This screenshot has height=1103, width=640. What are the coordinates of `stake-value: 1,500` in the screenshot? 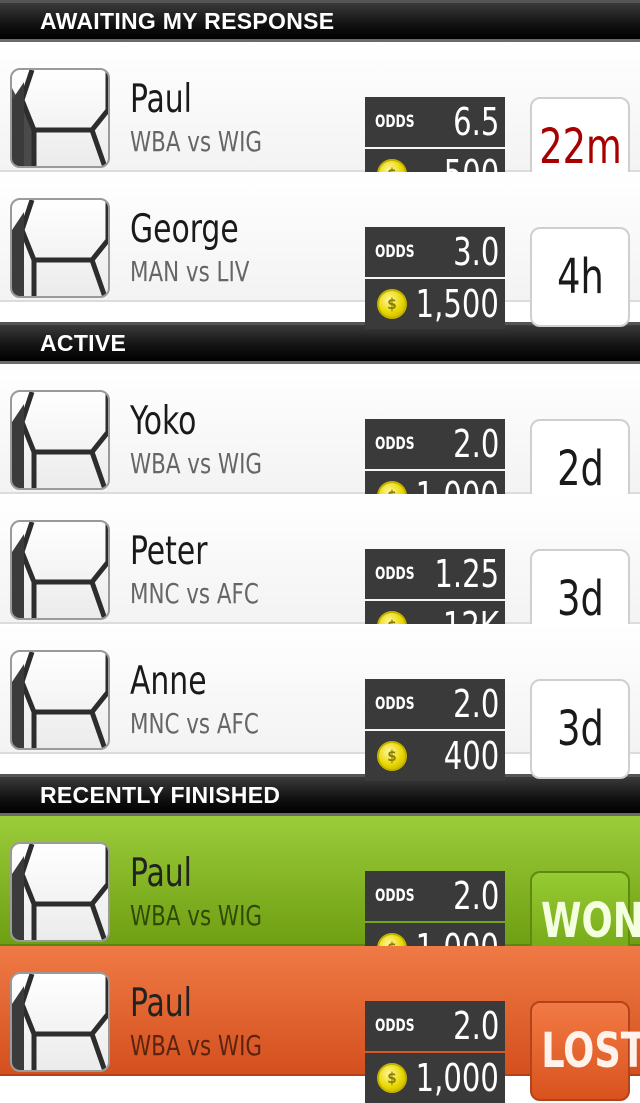 It's located at (457, 304).